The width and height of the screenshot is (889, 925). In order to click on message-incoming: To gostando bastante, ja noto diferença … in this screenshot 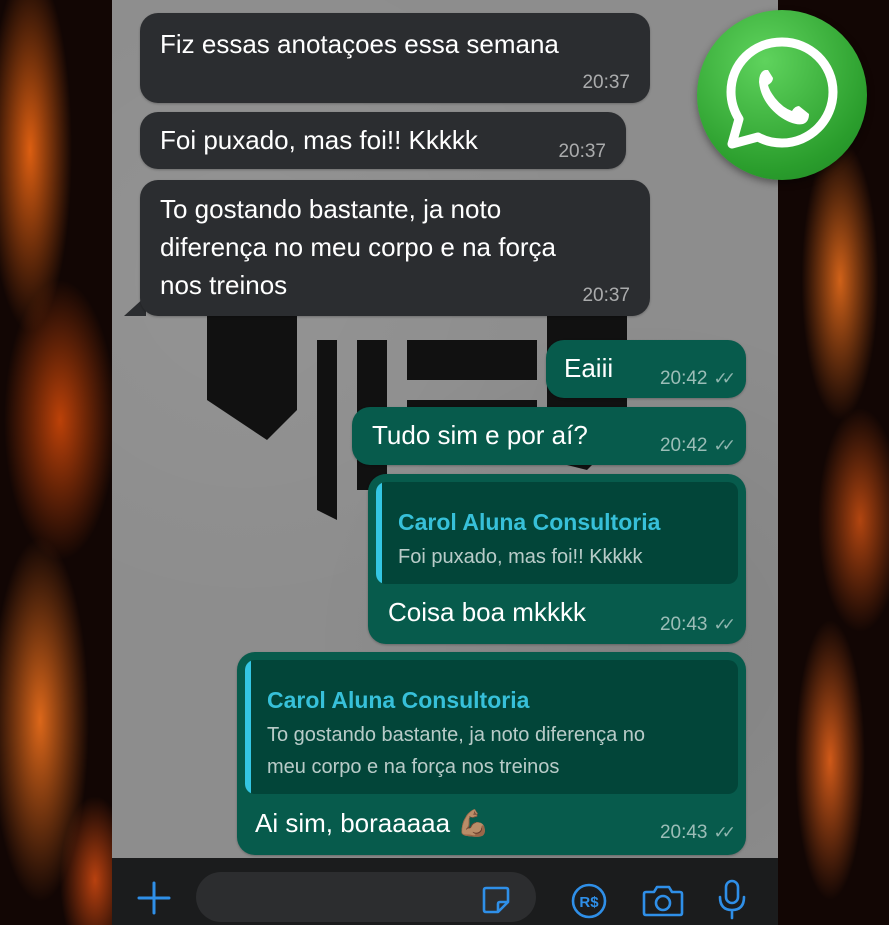, I will do `click(395, 248)`.